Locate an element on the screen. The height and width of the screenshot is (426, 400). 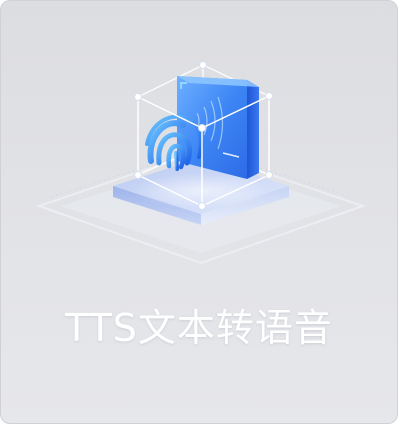
card-title: TTS文本转语音 is located at coordinates (199, 328).